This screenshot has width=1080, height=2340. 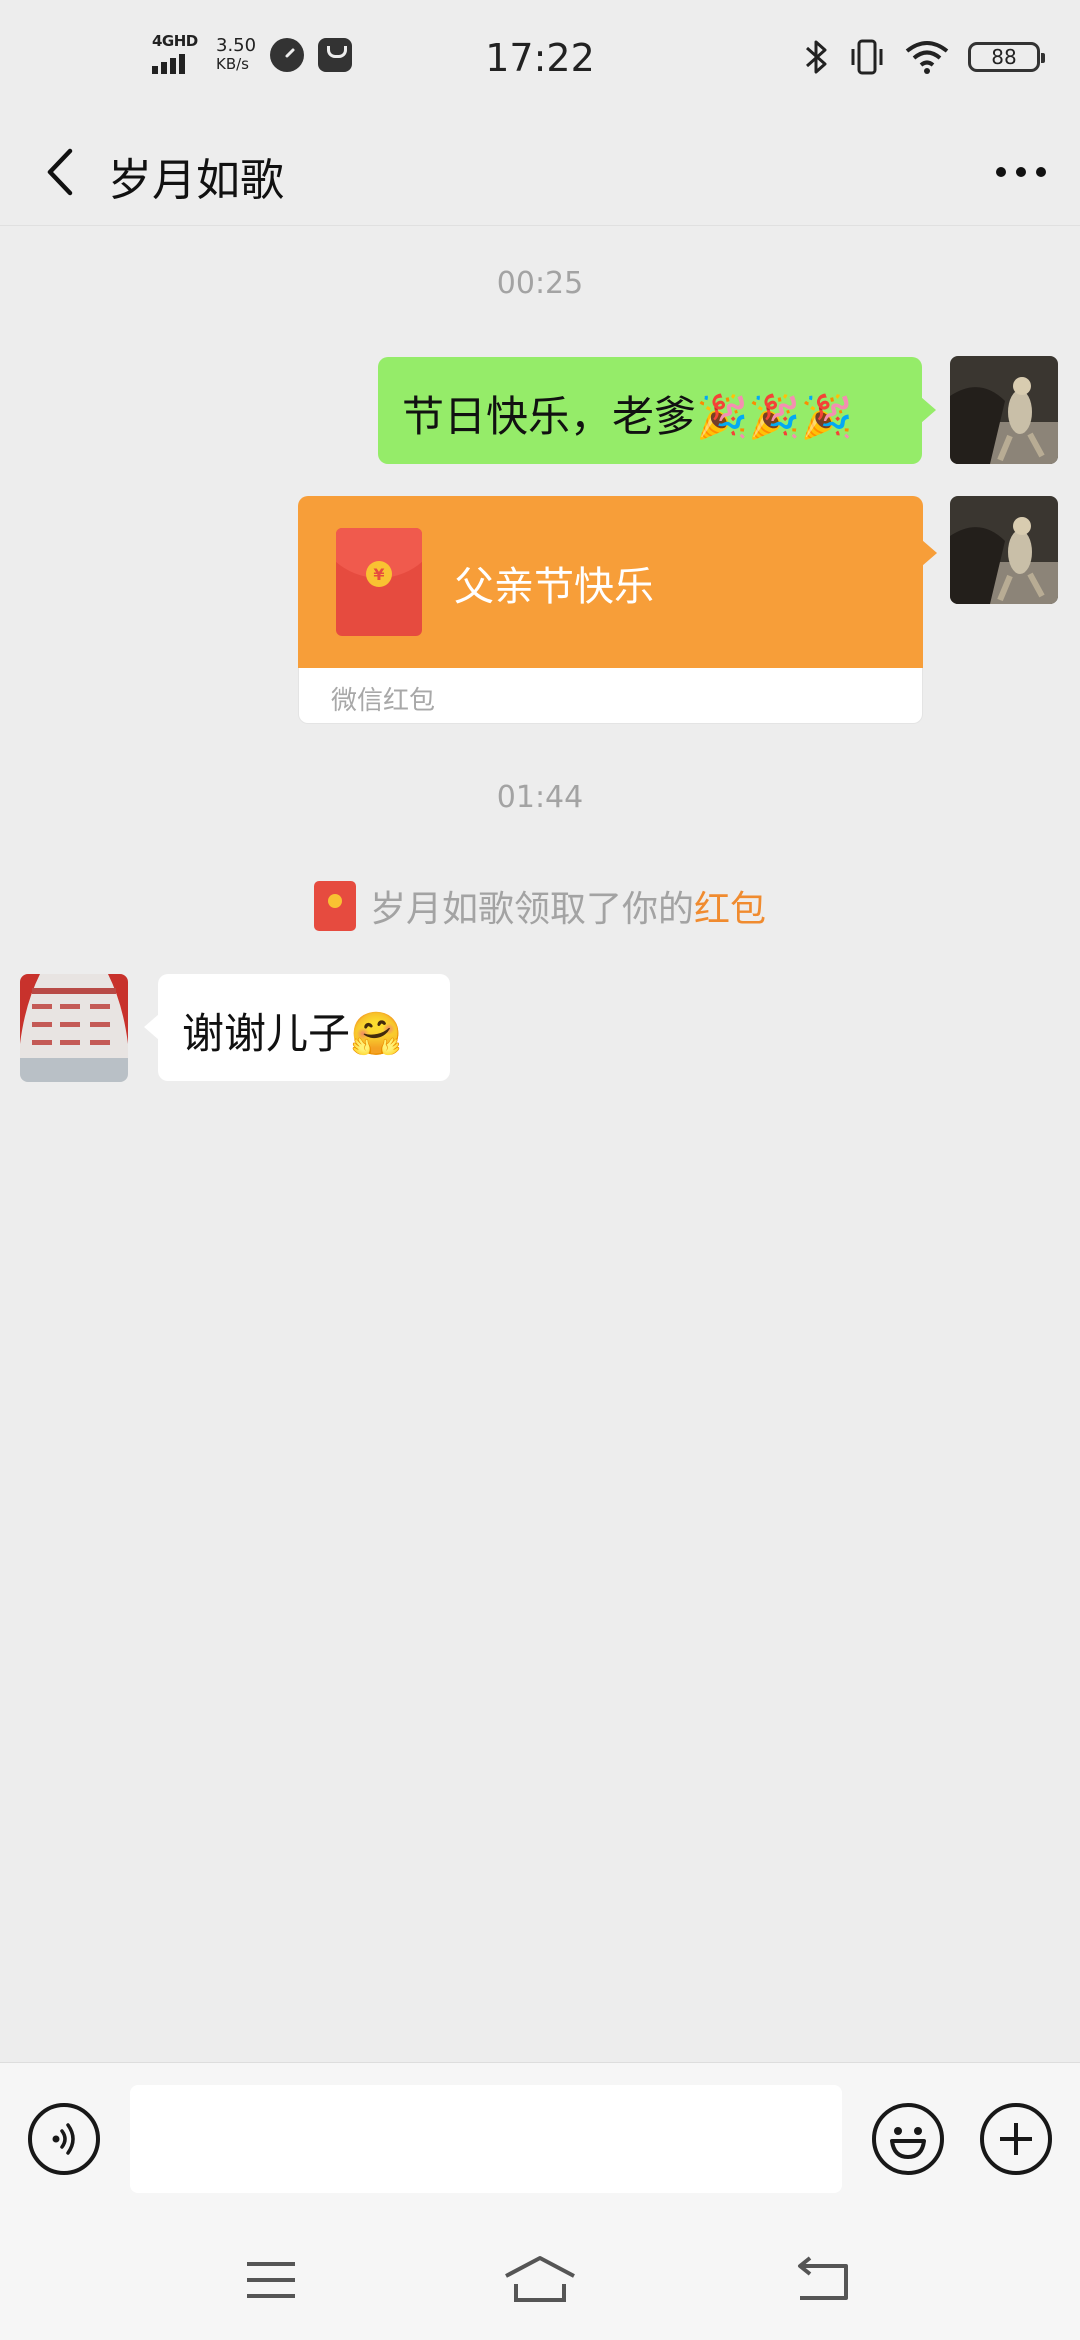 I want to click on more-dots-icon, so click(x=1021, y=172).